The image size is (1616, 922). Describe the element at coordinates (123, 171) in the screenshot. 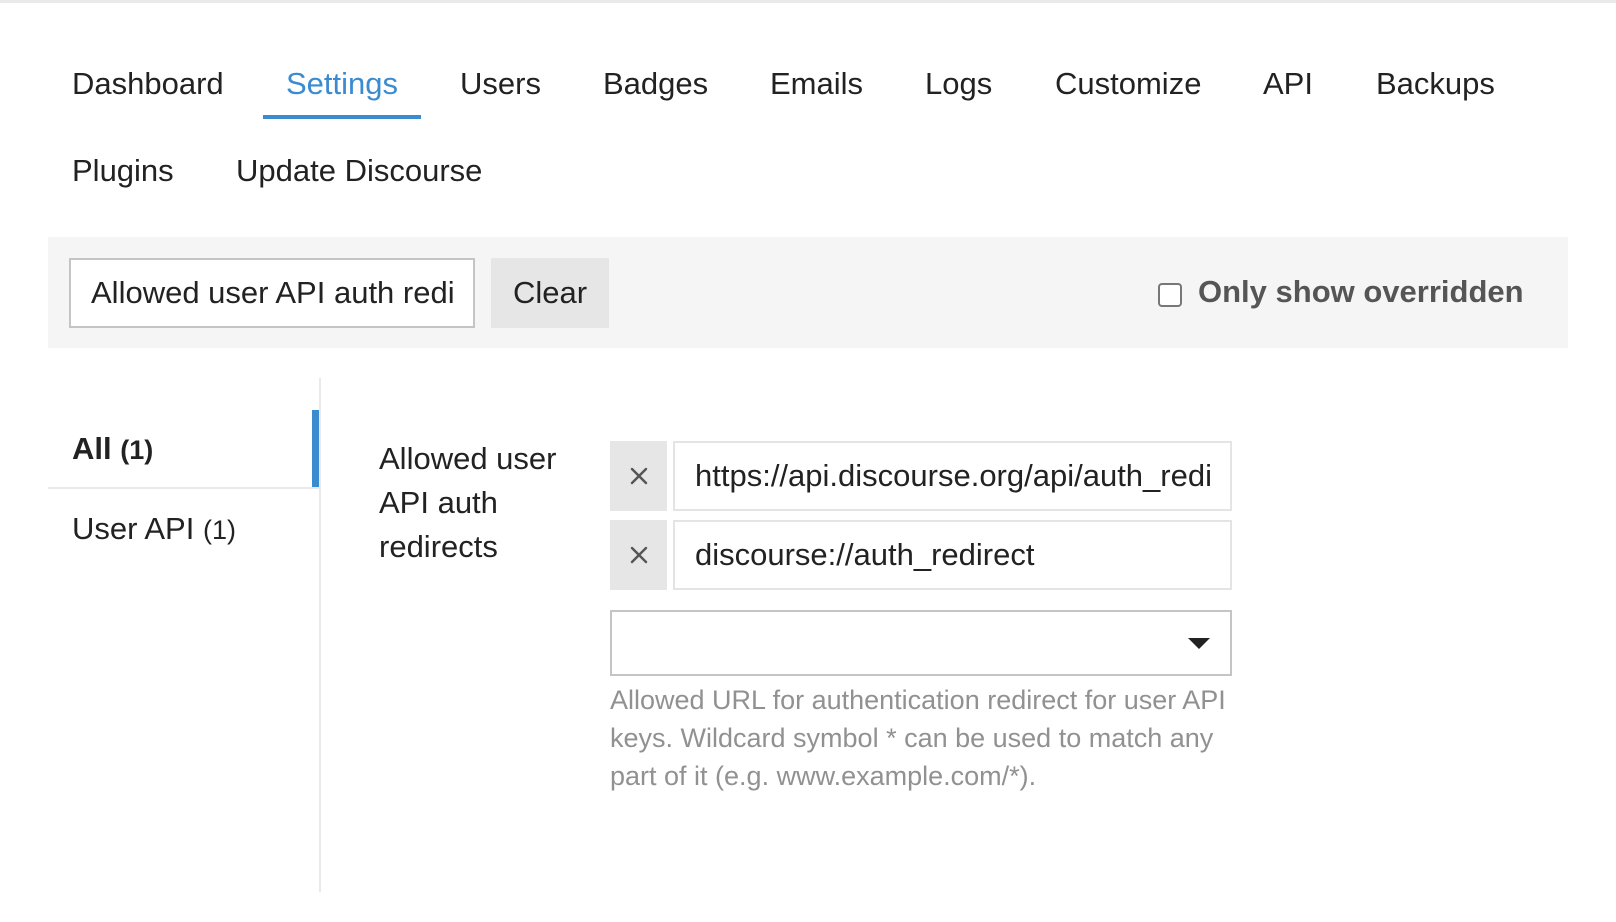

I see `tab-plugins: Plugins` at that location.